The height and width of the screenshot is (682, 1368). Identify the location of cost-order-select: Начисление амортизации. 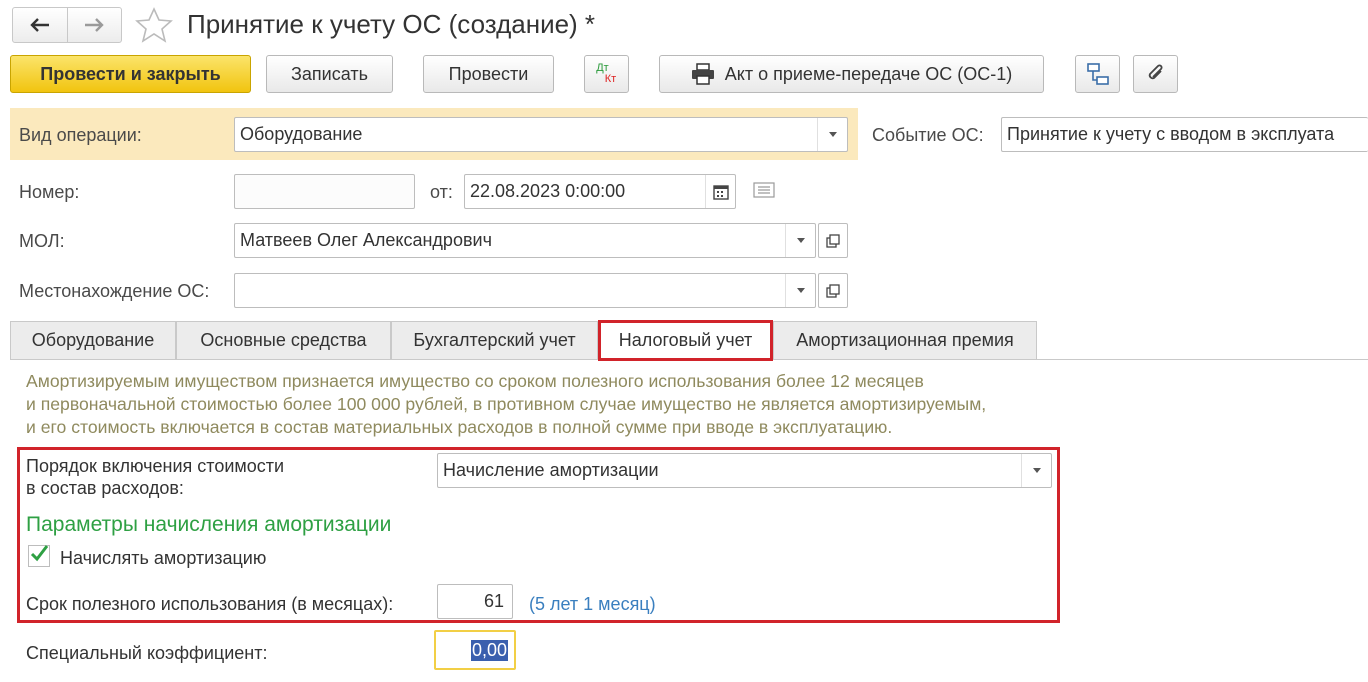
(744, 470).